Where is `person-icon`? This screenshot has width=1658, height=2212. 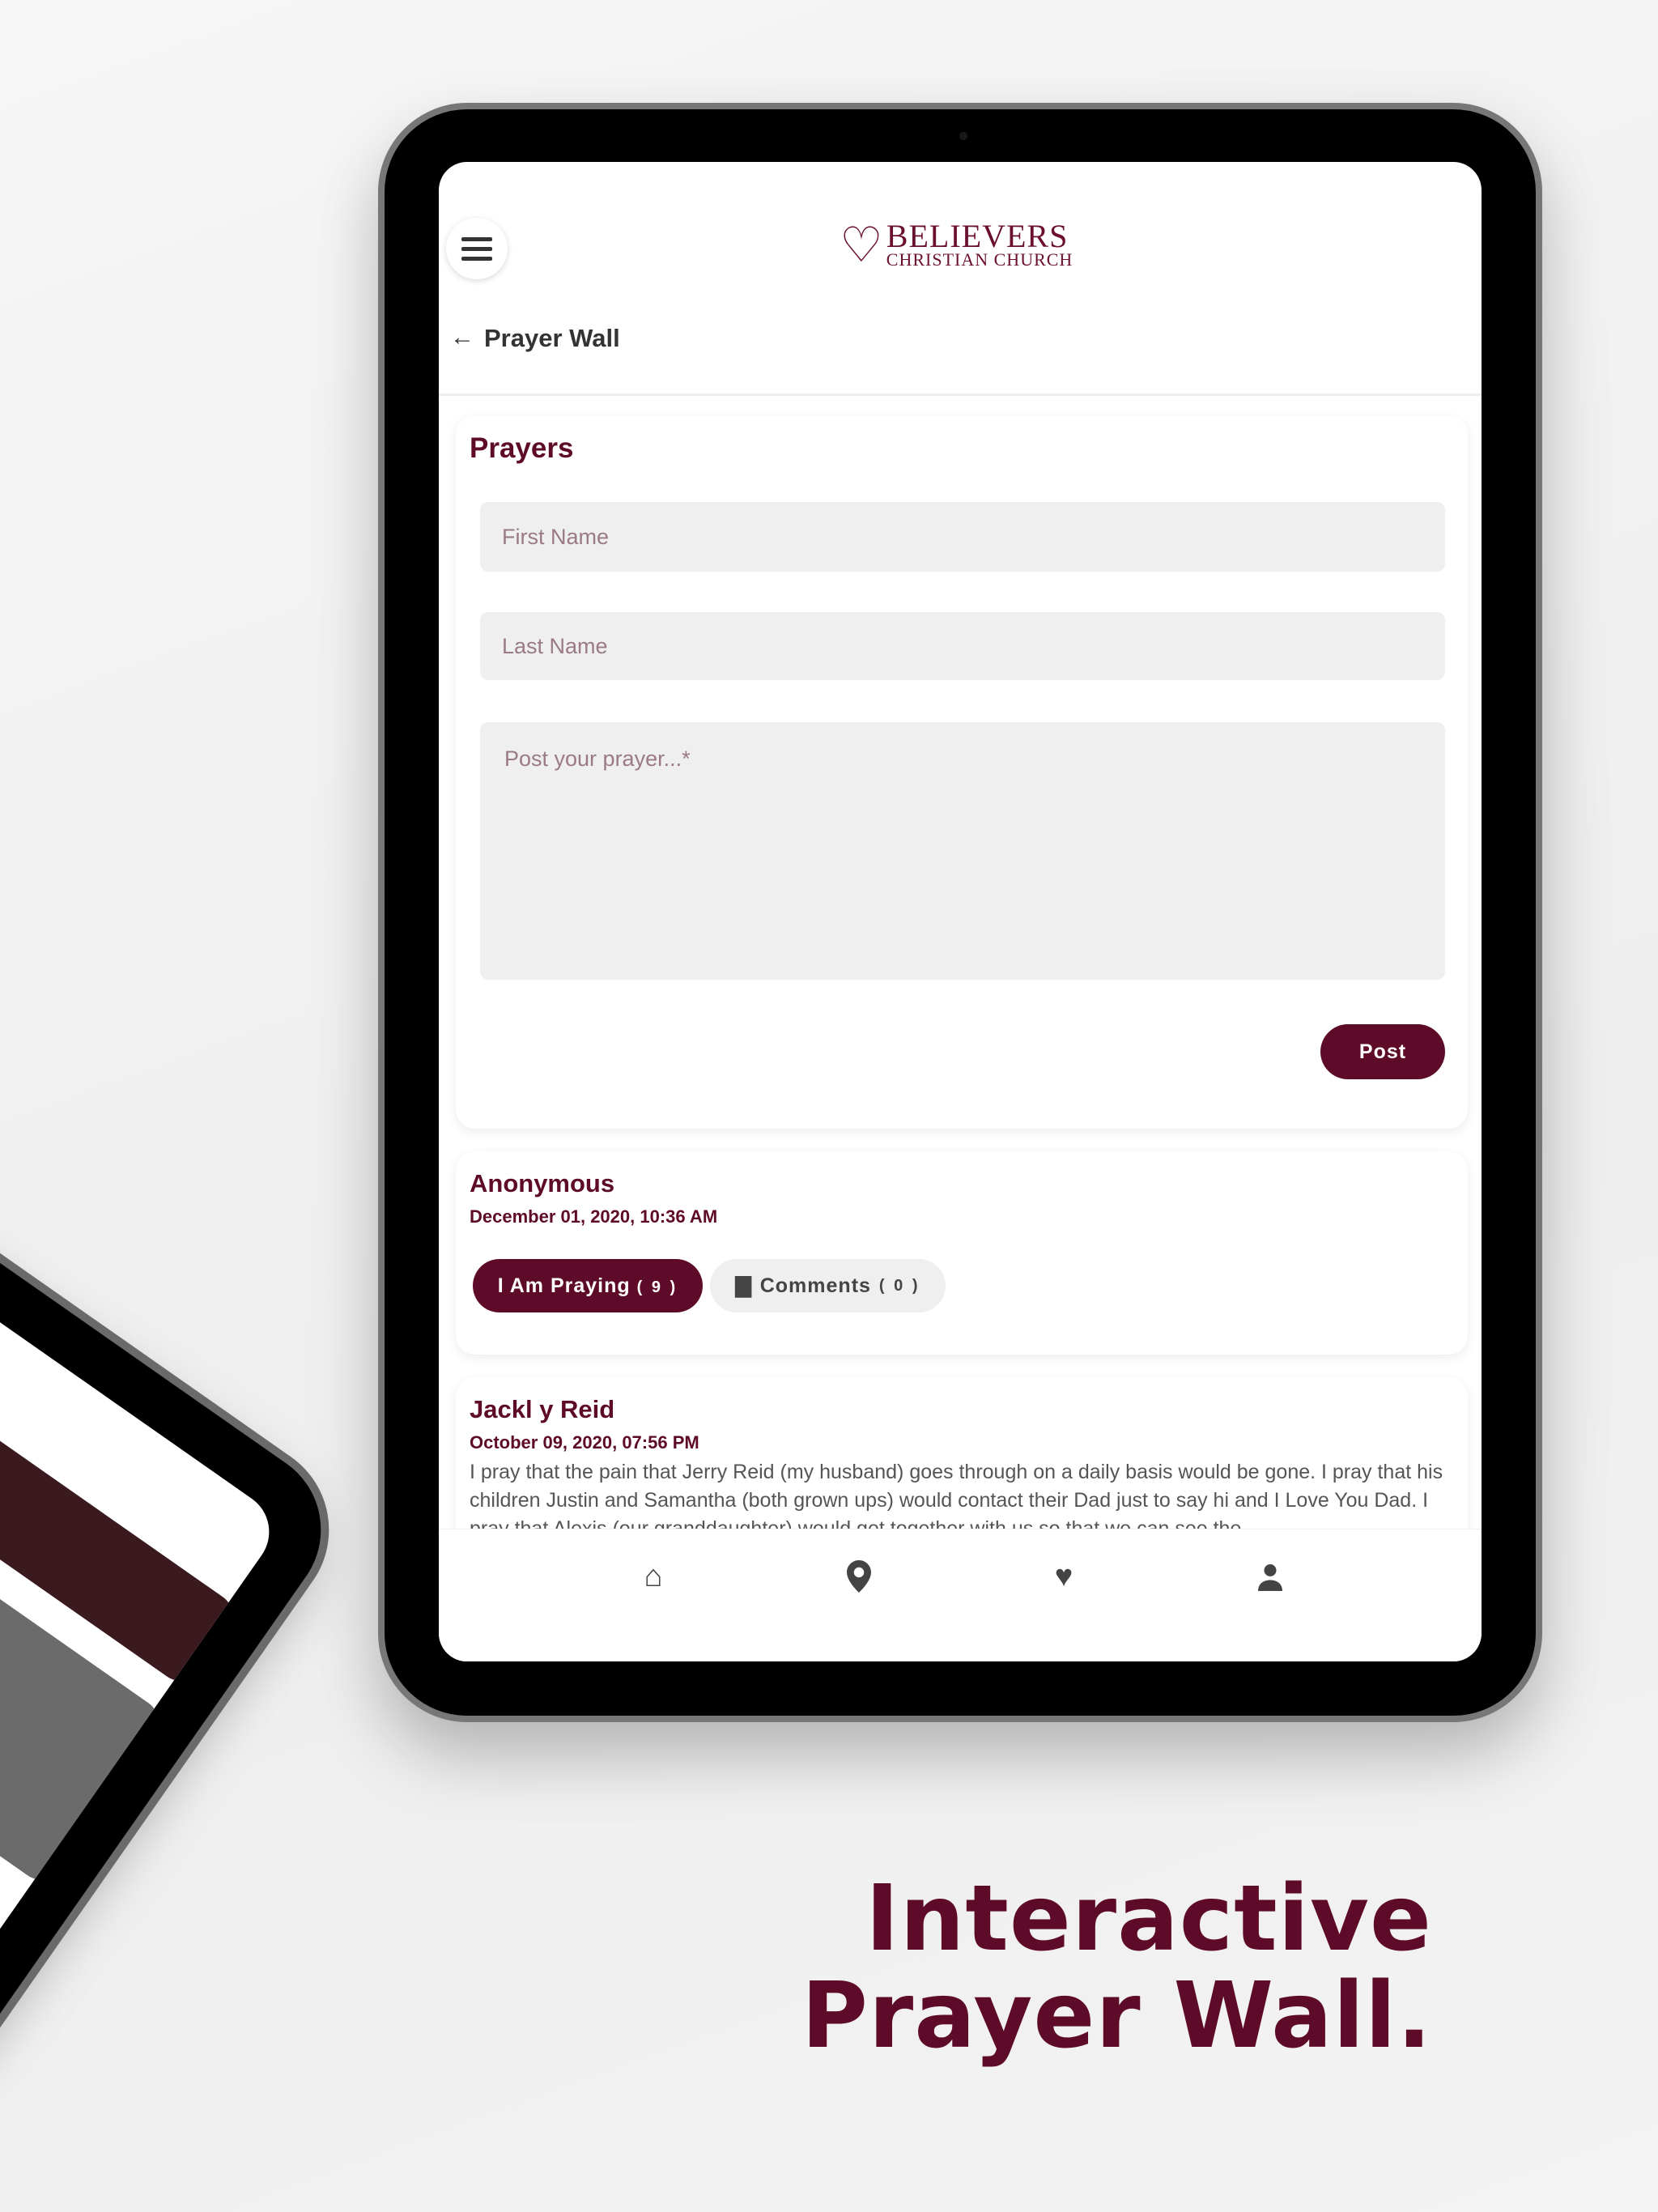 person-icon is located at coordinates (1270, 1577).